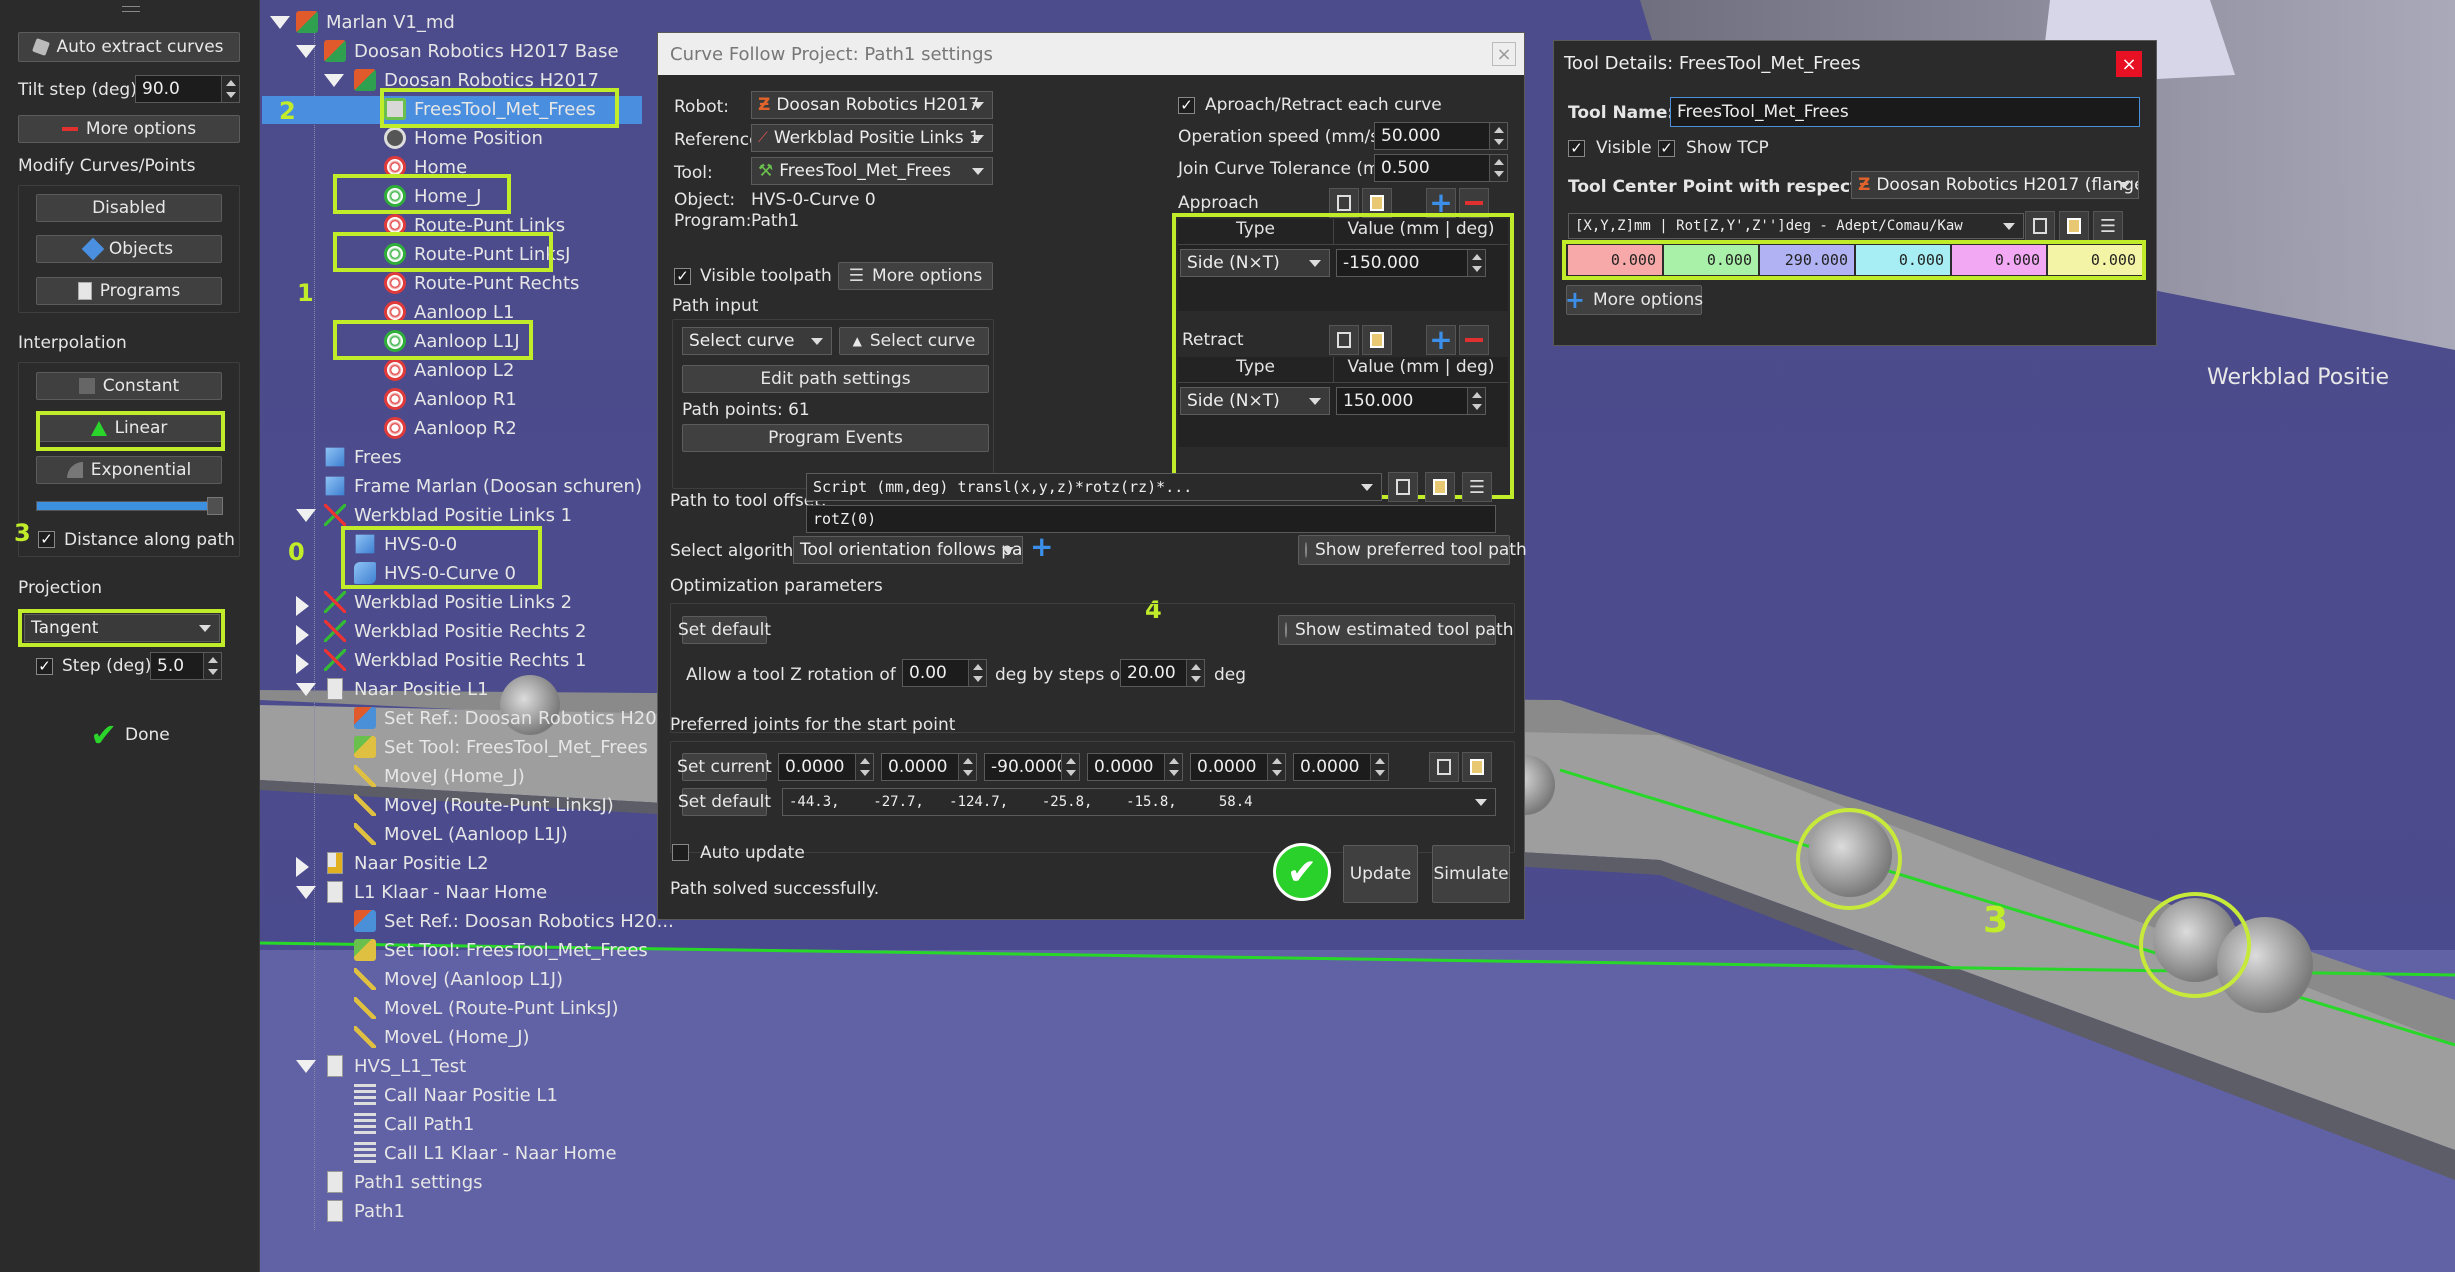 Image resolution: width=2455 pixels, height=1272 pixels. What do you see at coordinates (872, 105) in the screenshot?
I see `robot-select: Ƶ Doosan Robotics H2017` at bounding box center [872, 105].